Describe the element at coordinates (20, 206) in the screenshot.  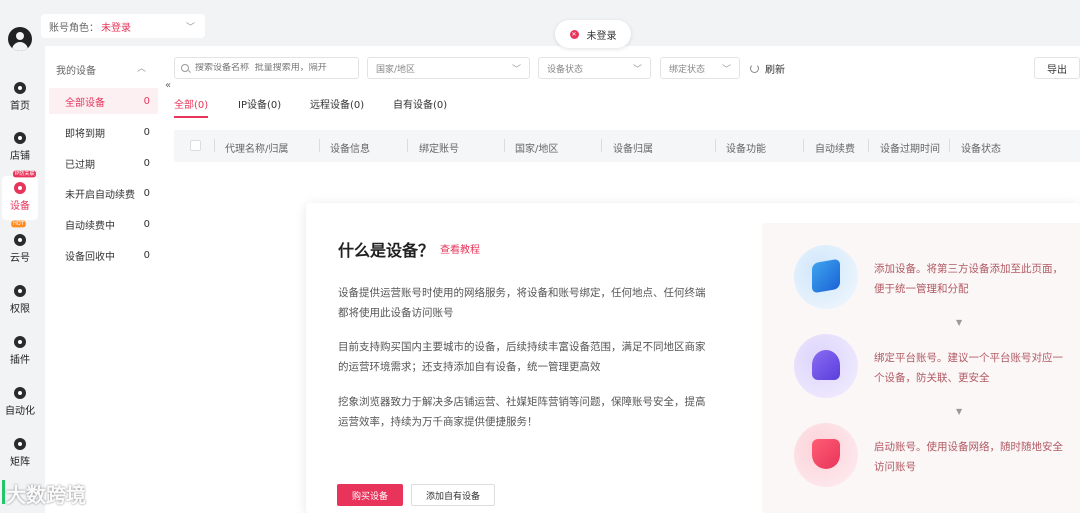
I see `nav-device-label: 设备` at that location.